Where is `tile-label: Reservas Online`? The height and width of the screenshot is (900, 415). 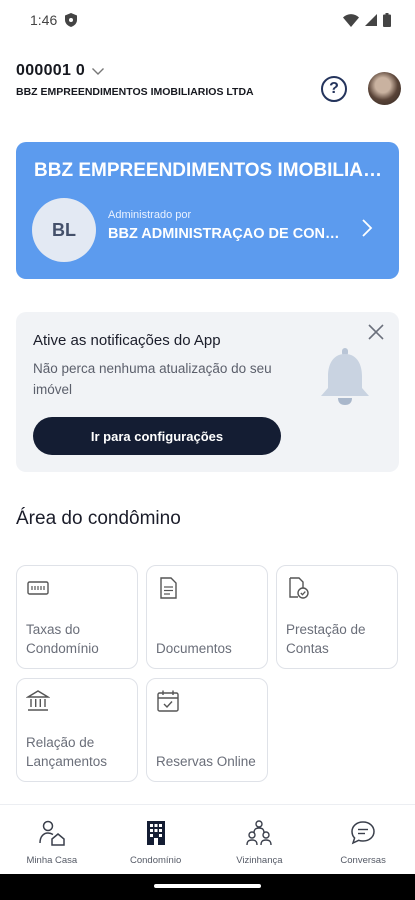 tile-label: Reservas Online is located at coordinates (206, 761).